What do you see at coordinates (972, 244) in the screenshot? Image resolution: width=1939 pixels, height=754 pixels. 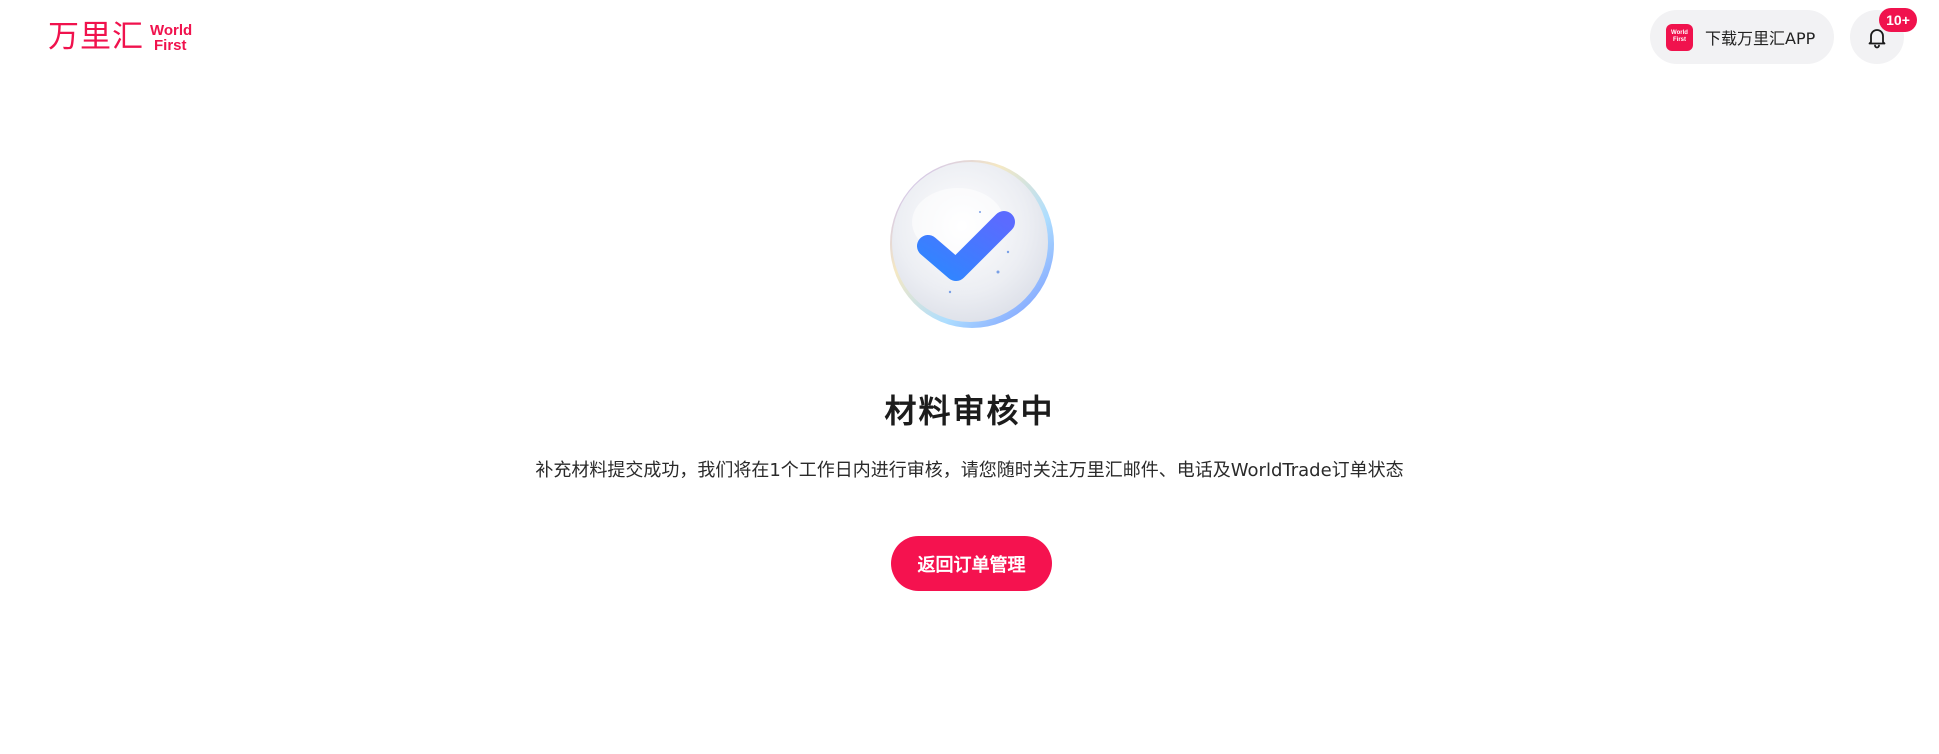 I see `checkmark-circle-icon` at bounding box center [972, 244].